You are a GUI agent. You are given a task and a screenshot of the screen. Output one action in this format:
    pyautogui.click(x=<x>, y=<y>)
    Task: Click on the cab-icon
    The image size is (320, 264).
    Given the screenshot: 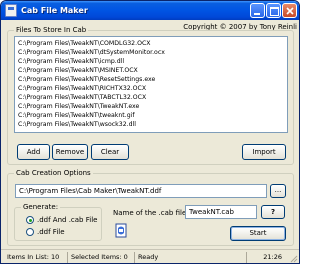 What is the action you would take?
    pyautogui.click(x=121, y=230)
    